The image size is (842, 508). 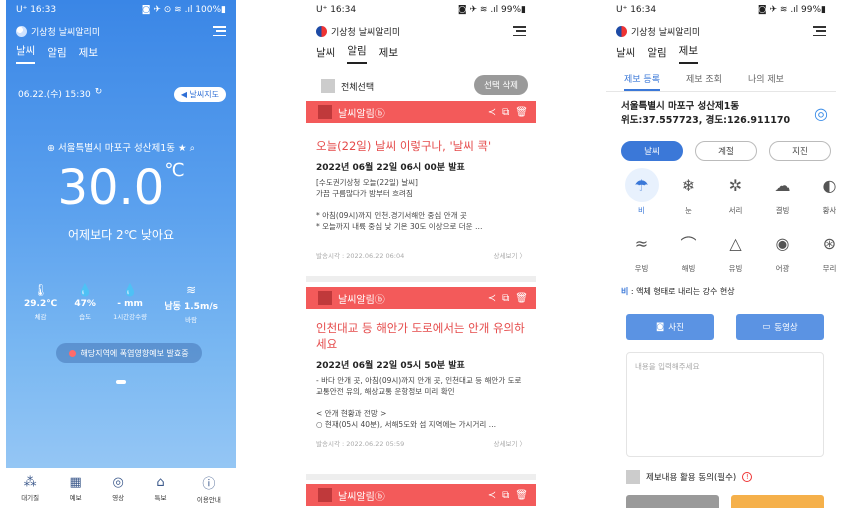 I want to click on type-snow: ❄ 눈, so click(x=688, y=192).